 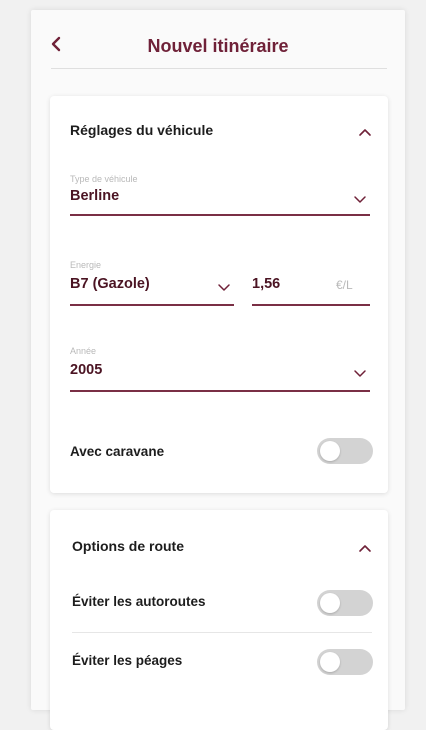 I want to click on collapse-vehicle-button, so click(x=365, y=133).